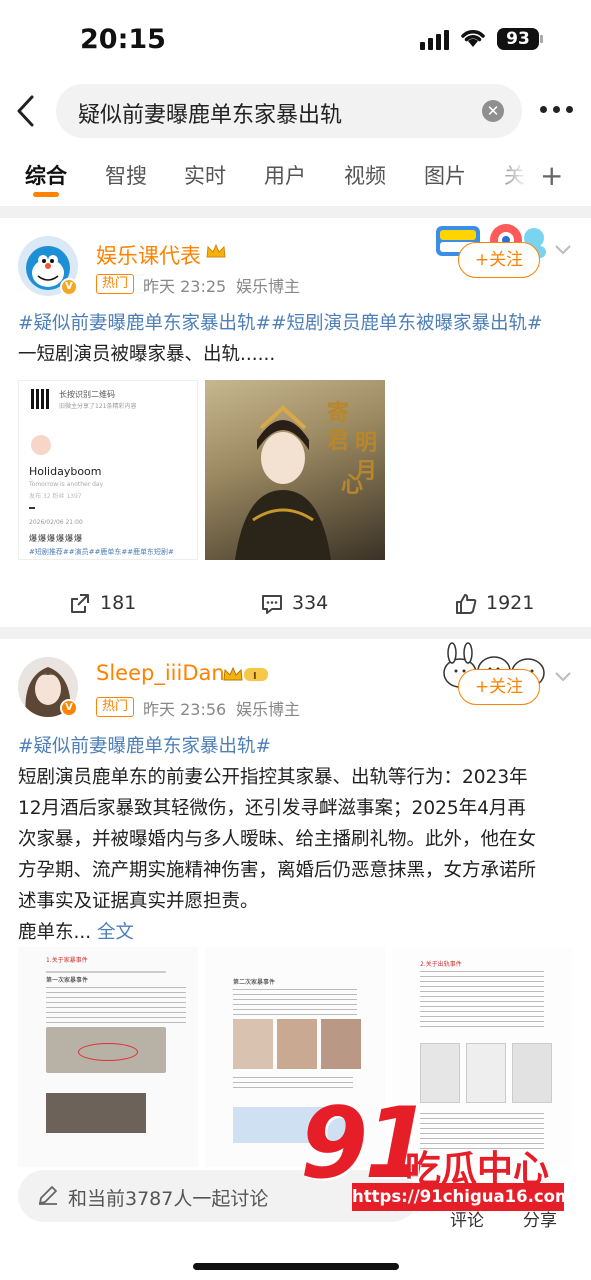 Image resolution: width=591 pixels, height=1280 pixels. I want to click on back-icon, so click(26, 111).